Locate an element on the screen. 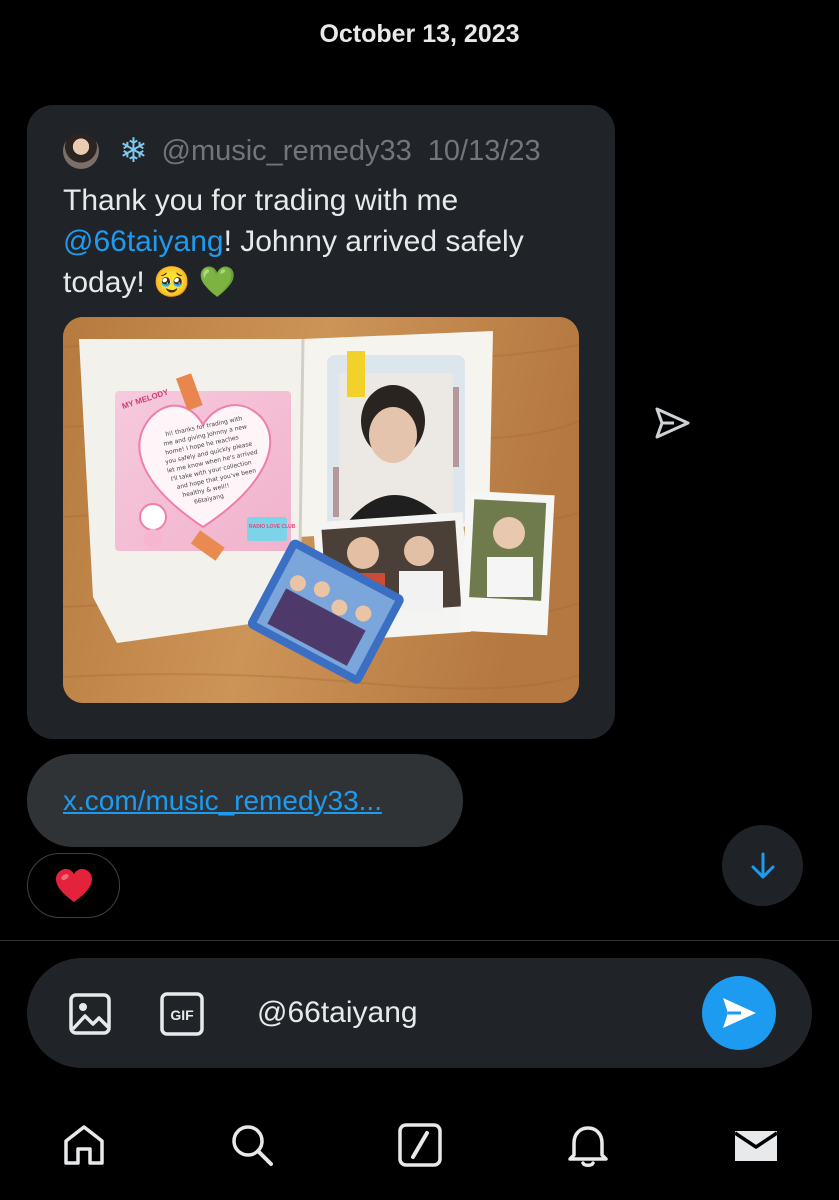 The height and width of the screenshot is (1200, 839). heart-reaction is located at coordinates (73, 885).